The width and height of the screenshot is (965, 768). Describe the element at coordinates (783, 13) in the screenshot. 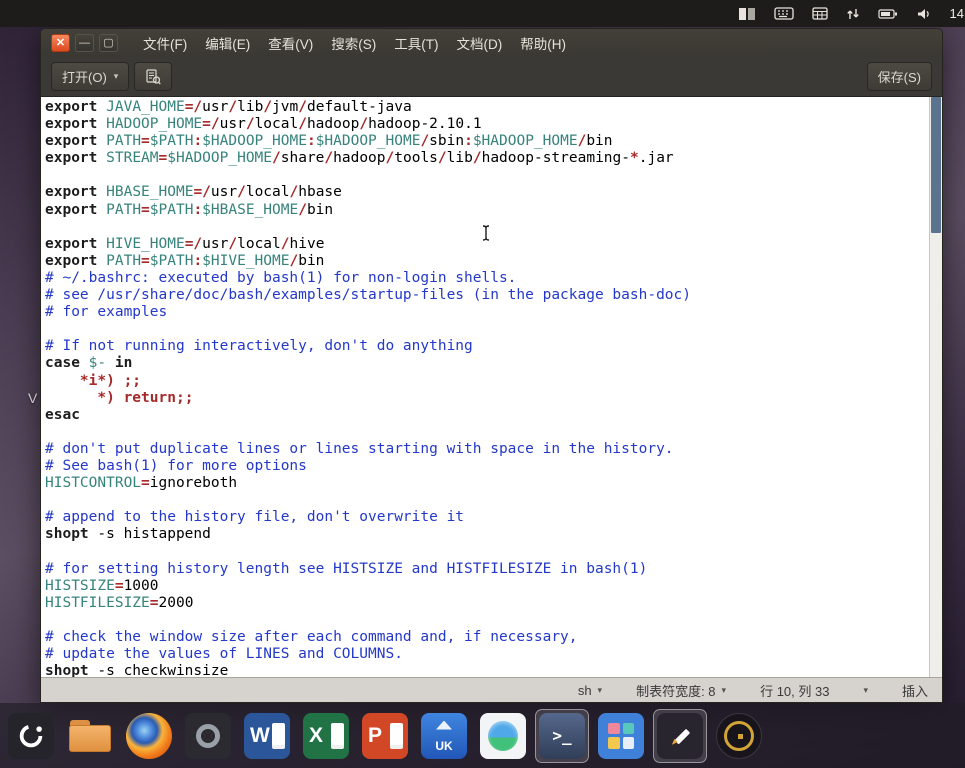

I see `keyboard-icon` at that location.